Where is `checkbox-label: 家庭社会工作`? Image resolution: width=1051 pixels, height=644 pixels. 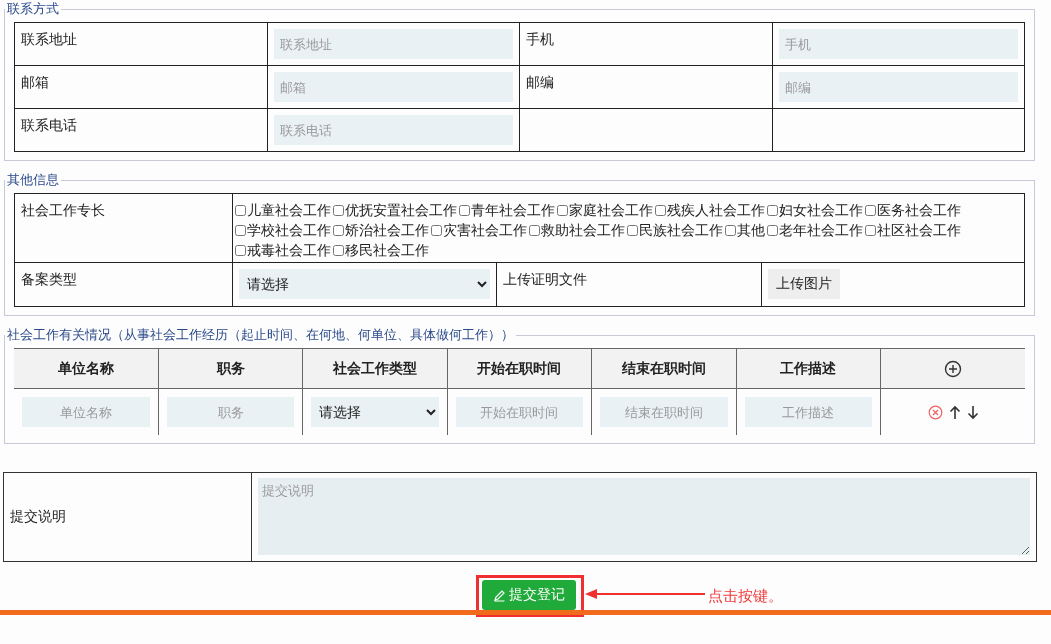
checkbox-label: 家庭社会工作 is located at coordinates (611, 210).